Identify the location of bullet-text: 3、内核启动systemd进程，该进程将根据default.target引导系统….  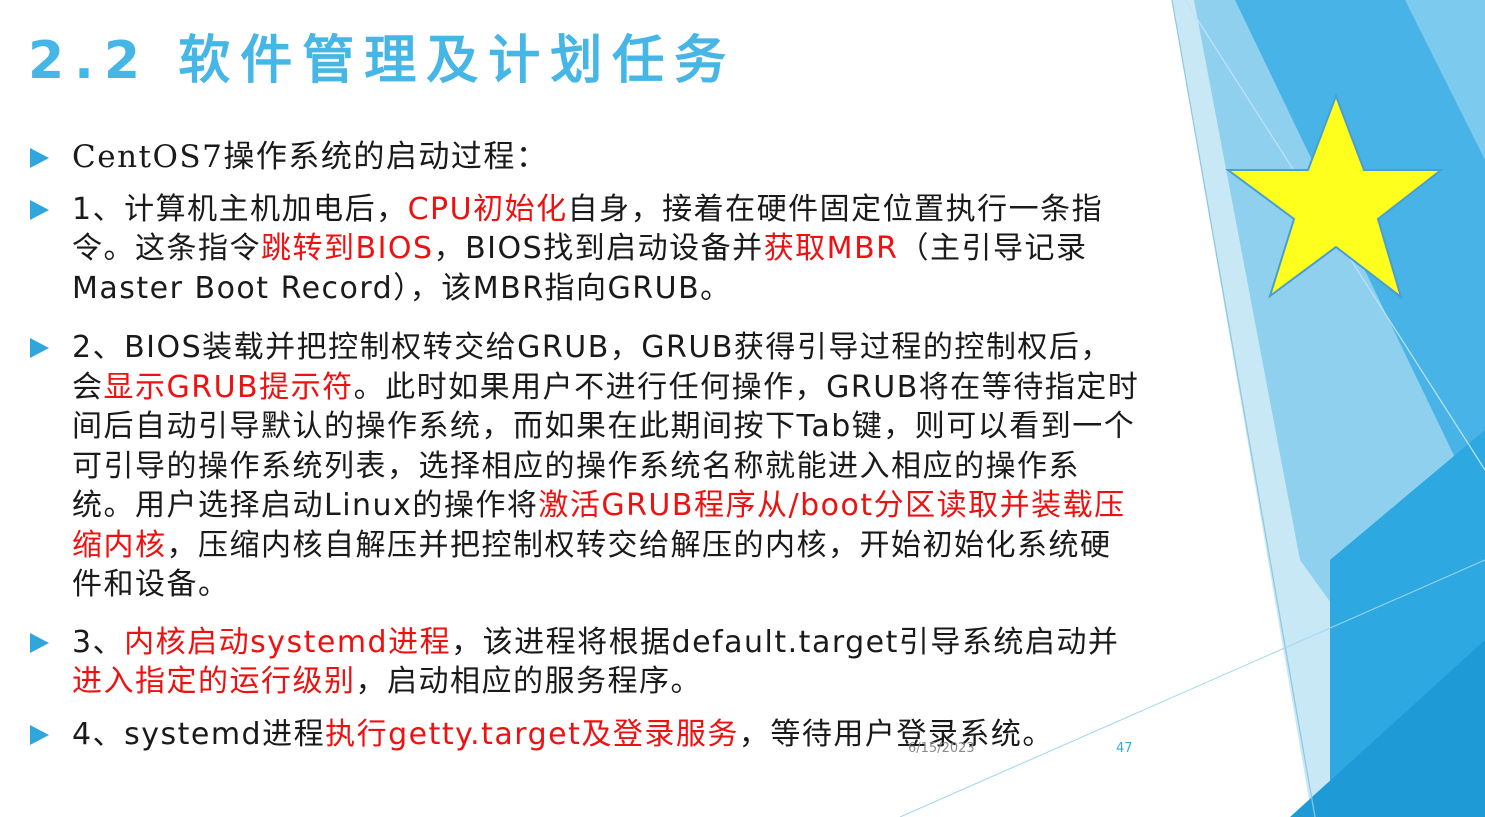
(606, 662).